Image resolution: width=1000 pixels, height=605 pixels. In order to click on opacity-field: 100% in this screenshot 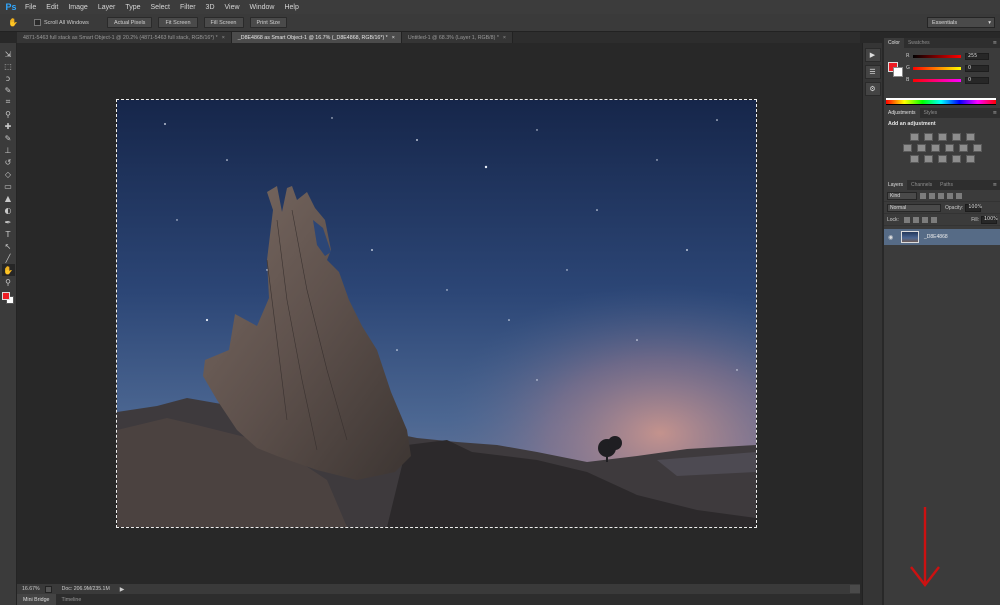, I will do `click(973, 207)`.